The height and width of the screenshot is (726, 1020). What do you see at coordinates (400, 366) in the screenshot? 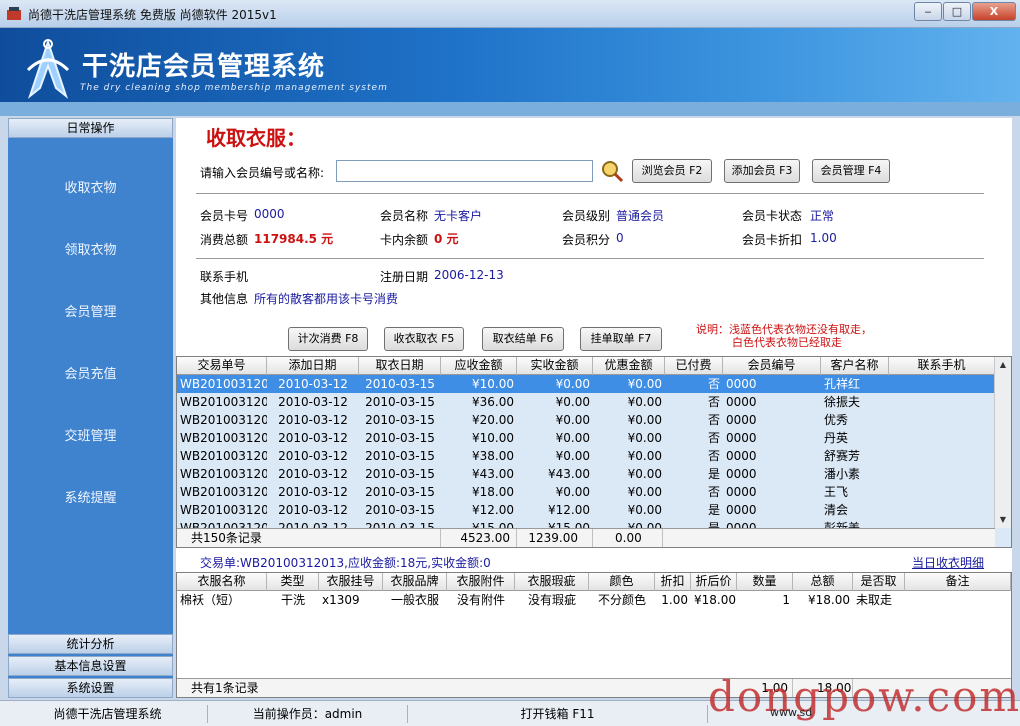
I see `column-header: 取衣日期` at bounding box center [400, 366].